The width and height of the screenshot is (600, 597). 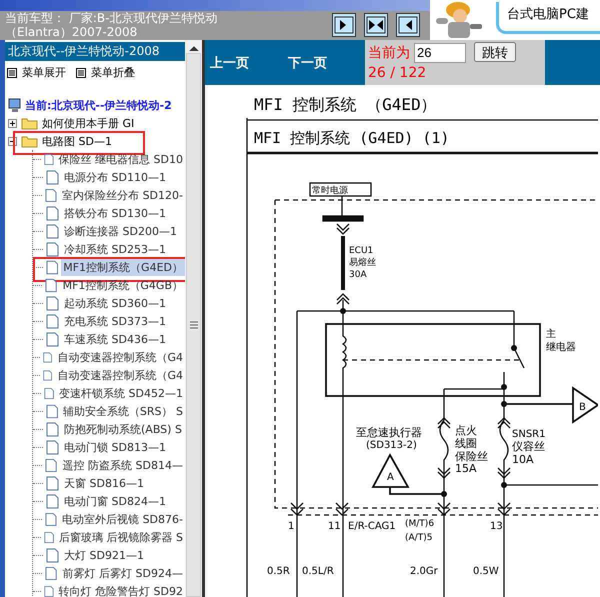 What do you see at coordinates (121, 537) in the screenshot?
I see `tree-page-item: 后窗玻璃 后视镜除雾器 S` at bounding box center [121, 537].